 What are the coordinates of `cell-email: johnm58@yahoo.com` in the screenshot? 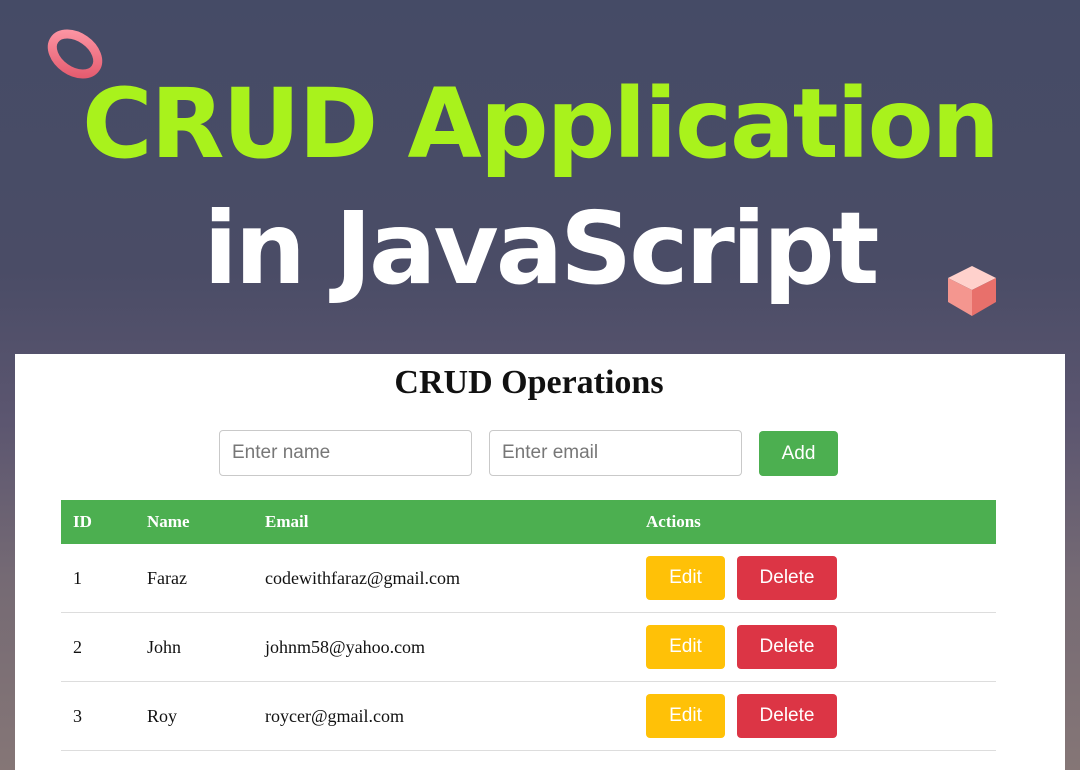 It's located at (443, 647).